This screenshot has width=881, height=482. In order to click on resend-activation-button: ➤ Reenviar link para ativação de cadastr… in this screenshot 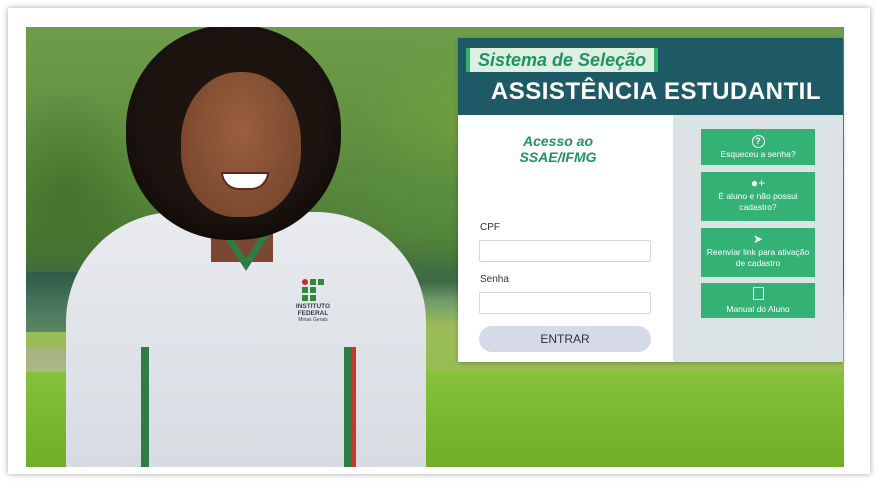, I will do `click(758, 252)`.